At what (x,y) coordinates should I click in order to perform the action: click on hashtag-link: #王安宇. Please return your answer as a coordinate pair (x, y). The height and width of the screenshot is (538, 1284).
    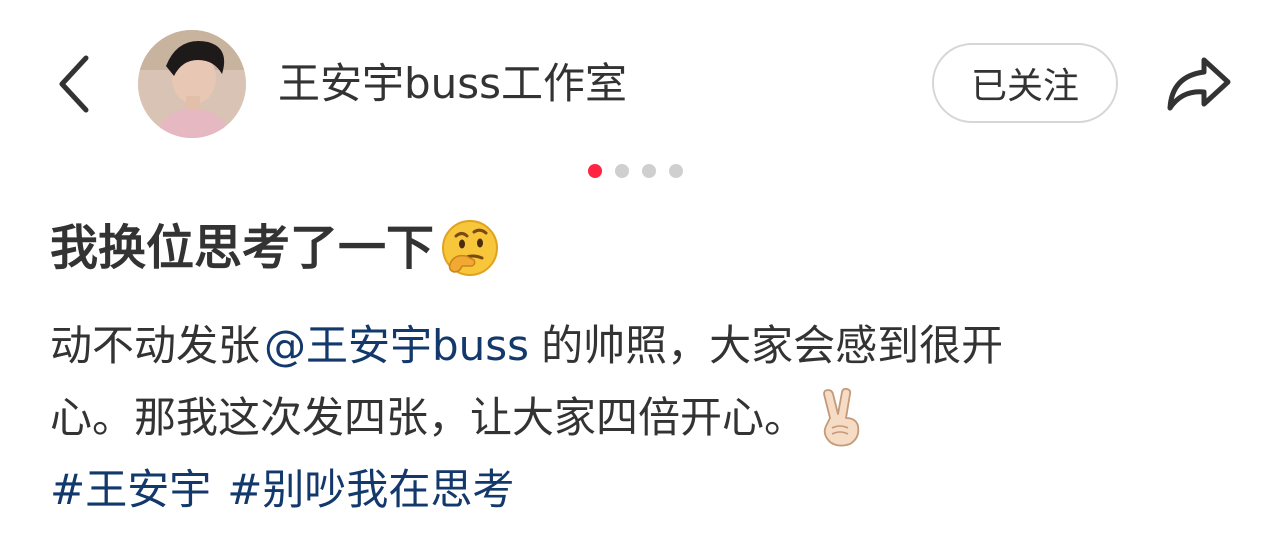
    Looking at the image, I should click on (130, 490).